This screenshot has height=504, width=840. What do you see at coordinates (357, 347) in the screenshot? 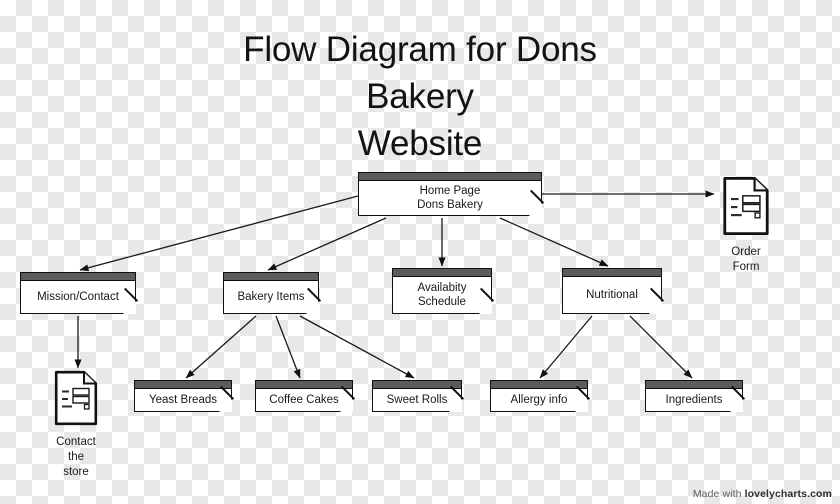
I see `connector-bakery-to-sweet` at bounding box center [357, 347].